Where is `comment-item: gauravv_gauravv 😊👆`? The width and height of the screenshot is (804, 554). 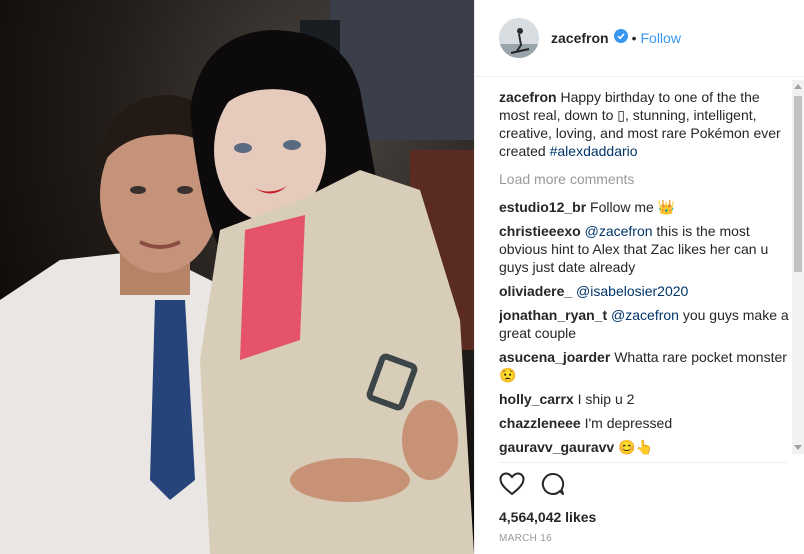 comment-item: gauravv_gauravv 😊👆 is located at coordinates (644, 447).